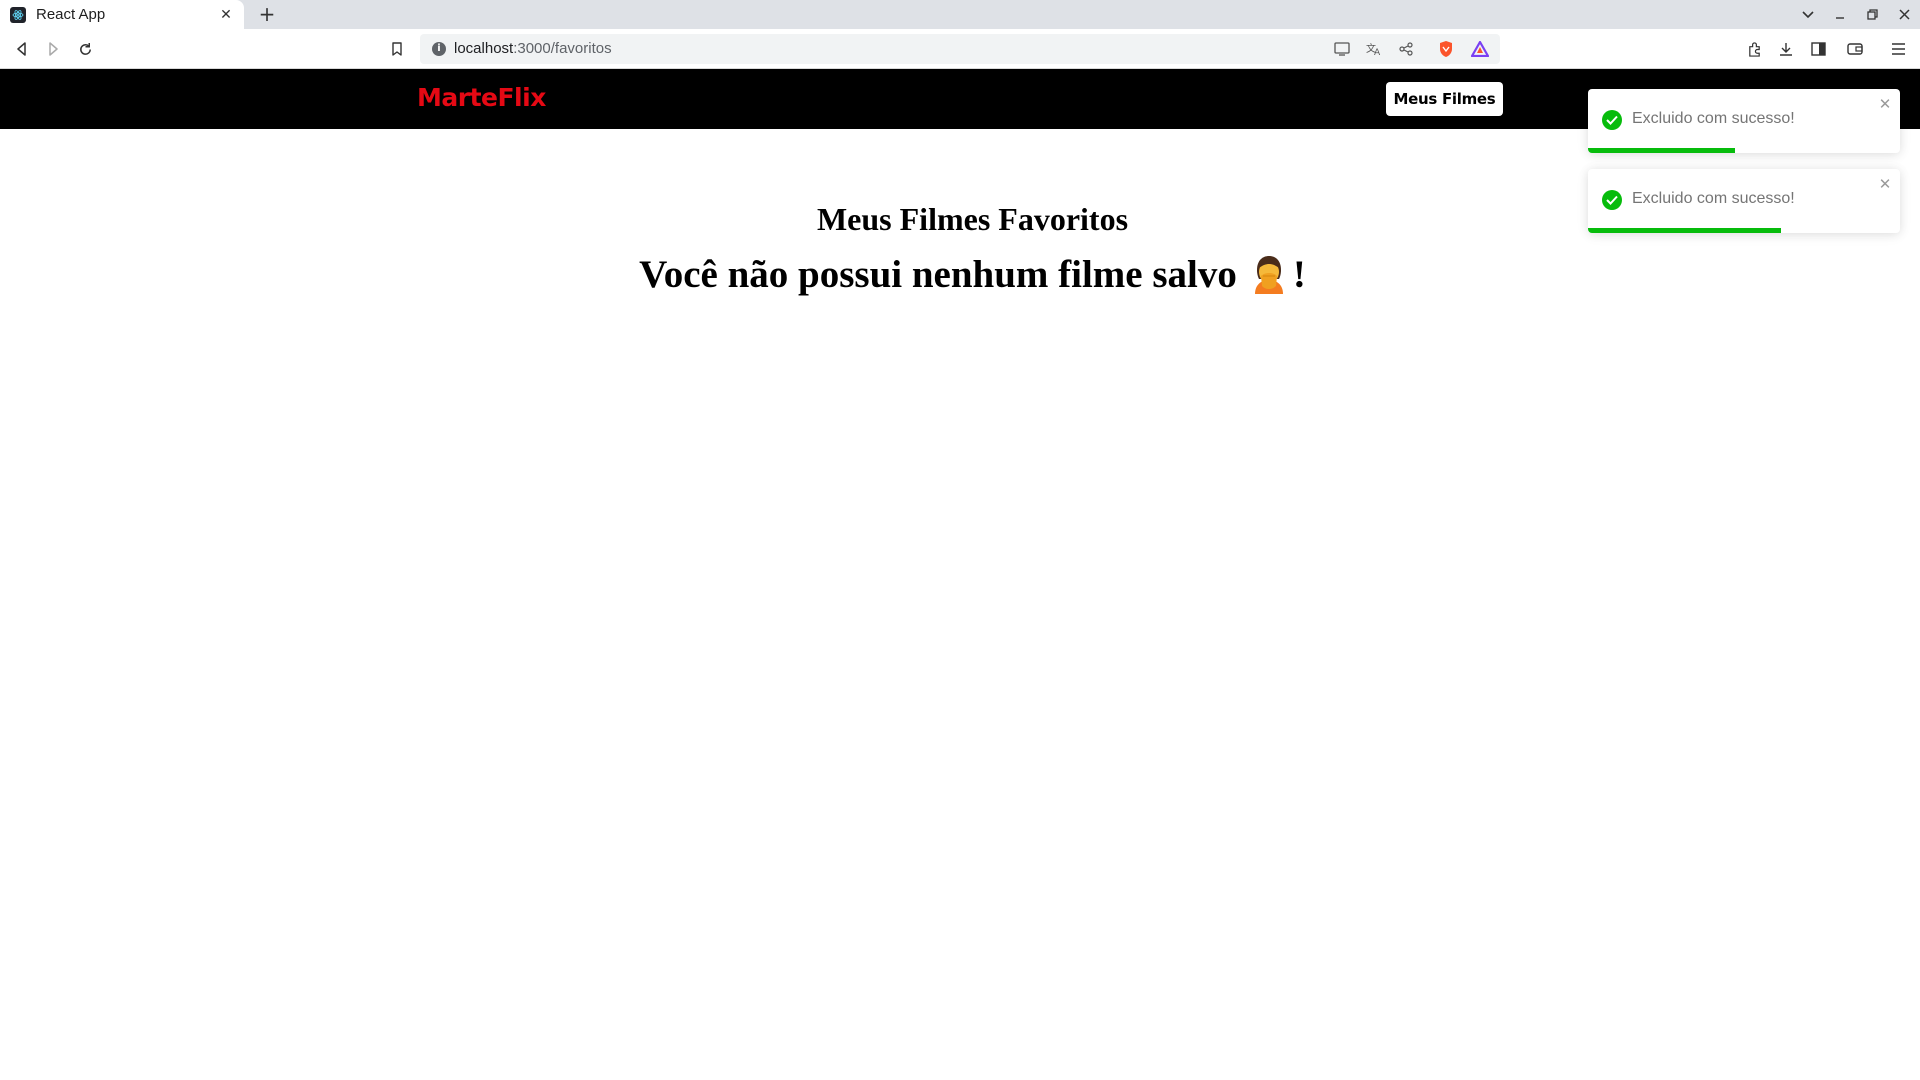 Image resolution: width=1920 pixels, height=1080 pixels. I want to click on new-tab-button: +, so click(267, 14).